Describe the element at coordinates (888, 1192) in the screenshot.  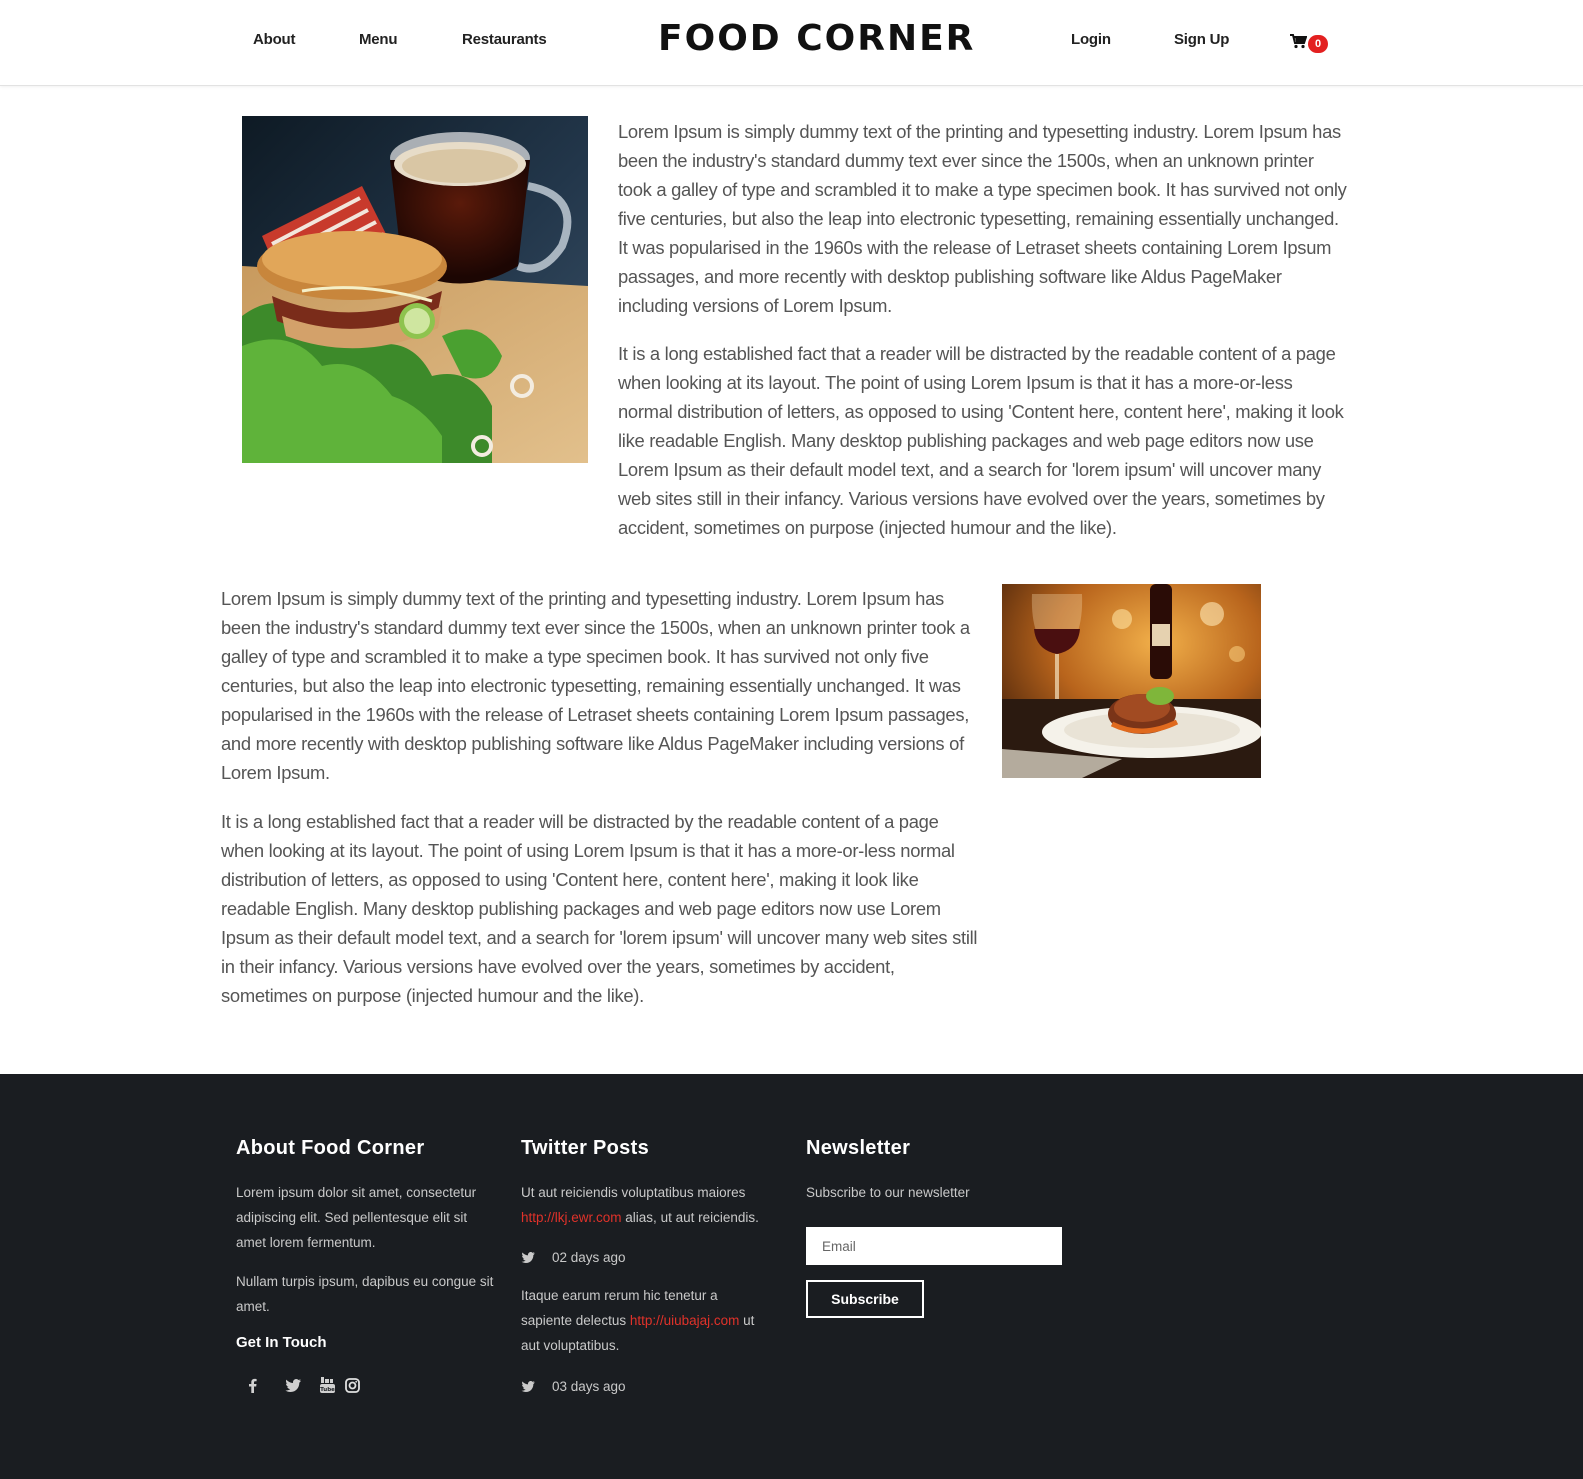
I see `newsletter-description: Subscribe to our newsletter` at that location.